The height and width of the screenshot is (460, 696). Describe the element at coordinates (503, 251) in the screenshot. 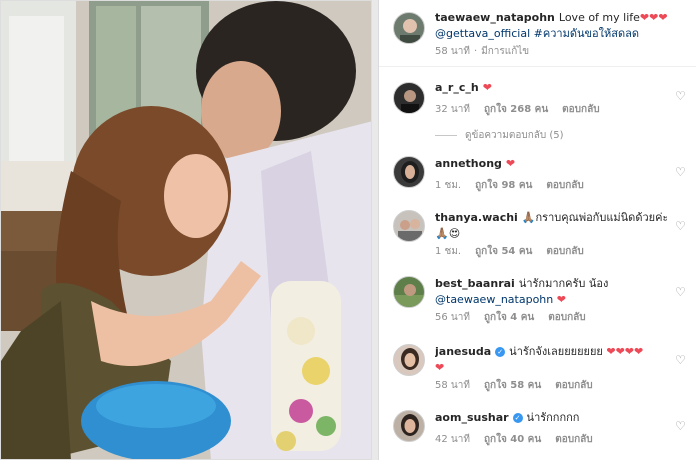

I see `comment-likes: ถูกใจ 54 คน` at that location.